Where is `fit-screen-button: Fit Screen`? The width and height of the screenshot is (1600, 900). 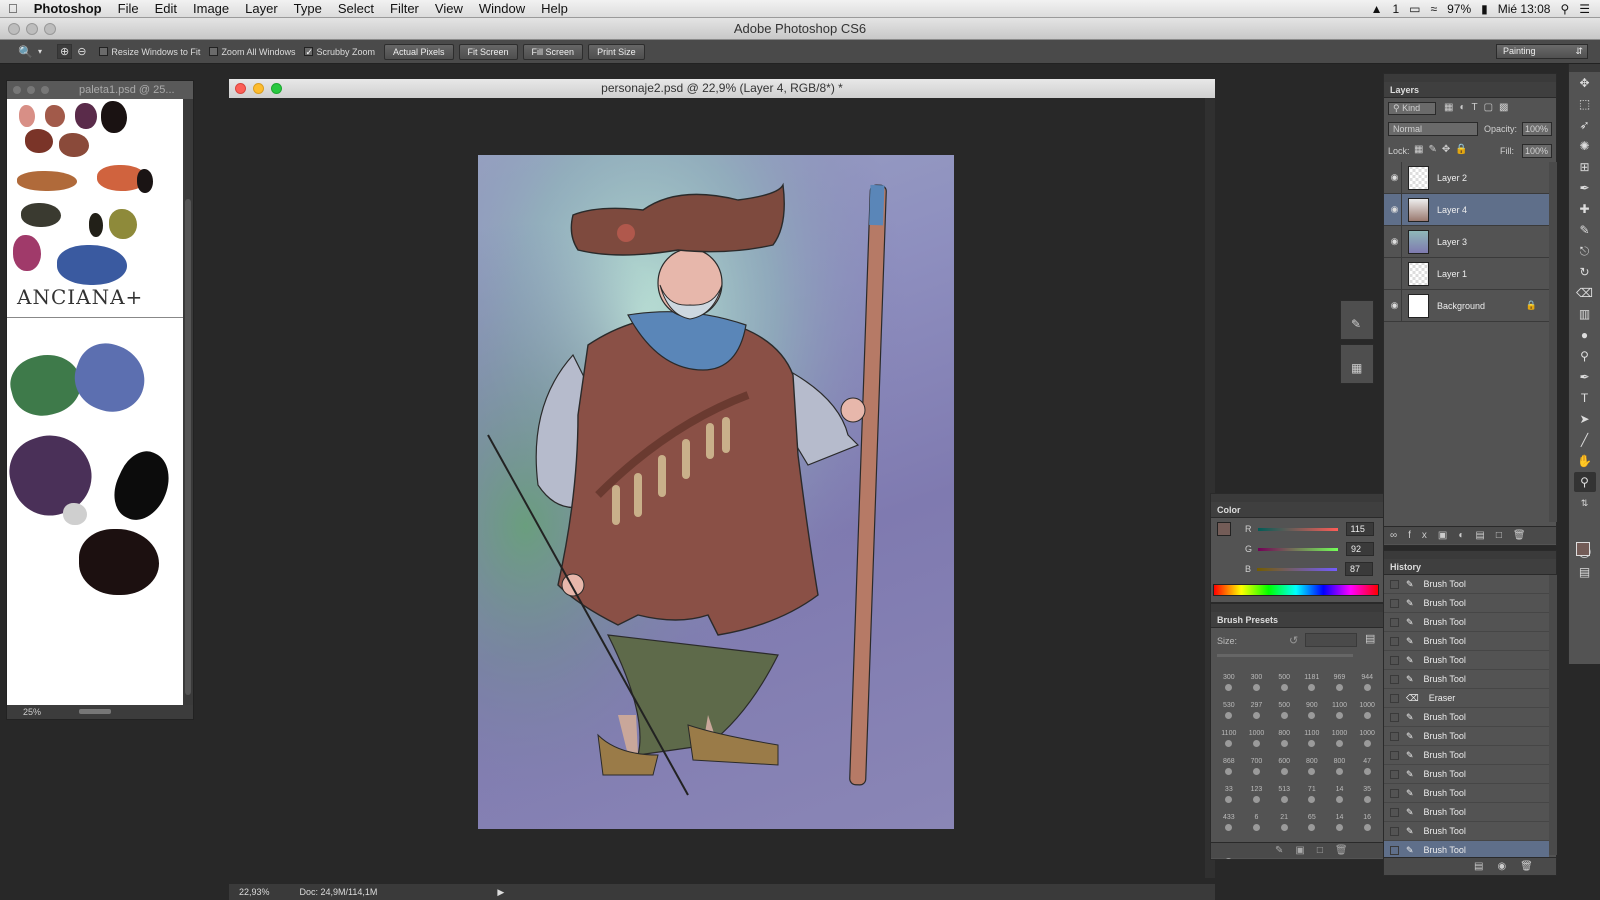
fit-screen-button: Fit Screen is located at coordinates (488, 51).